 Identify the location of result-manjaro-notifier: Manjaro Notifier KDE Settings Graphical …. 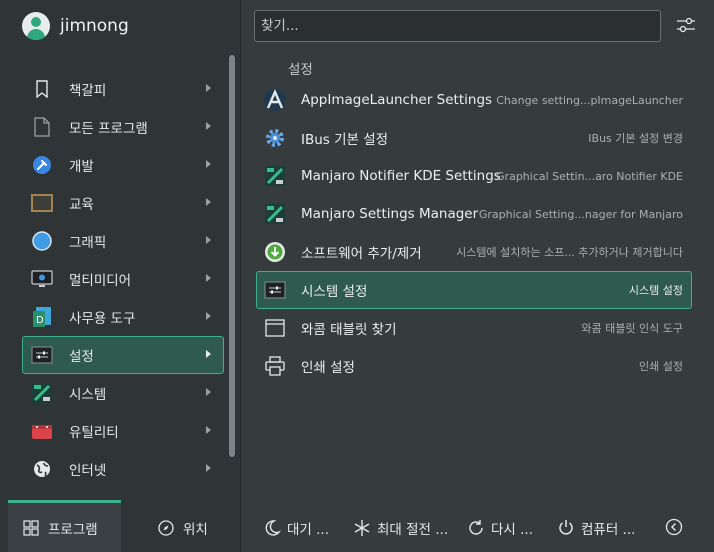
(474, 176).